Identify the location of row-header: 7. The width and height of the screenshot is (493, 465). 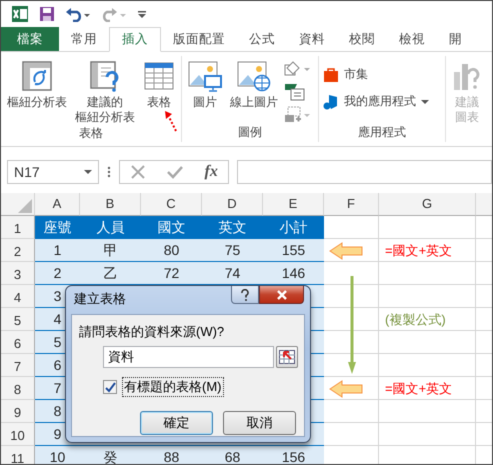
(18, 365).